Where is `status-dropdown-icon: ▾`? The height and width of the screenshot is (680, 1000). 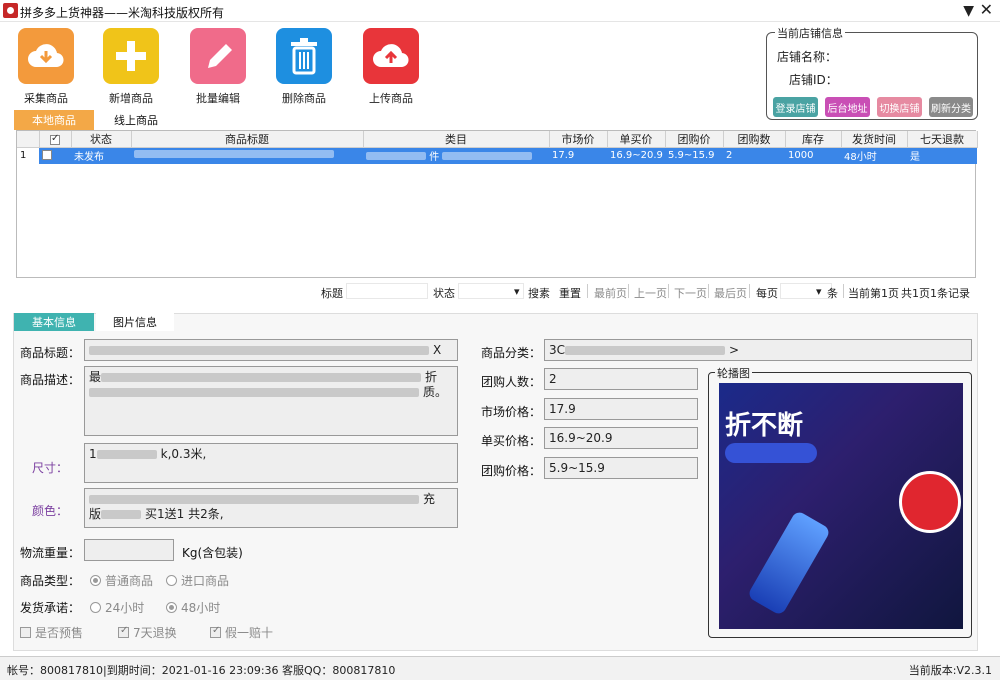 status-dropdown-icon: ▾ is located at coordinates (517, 291).